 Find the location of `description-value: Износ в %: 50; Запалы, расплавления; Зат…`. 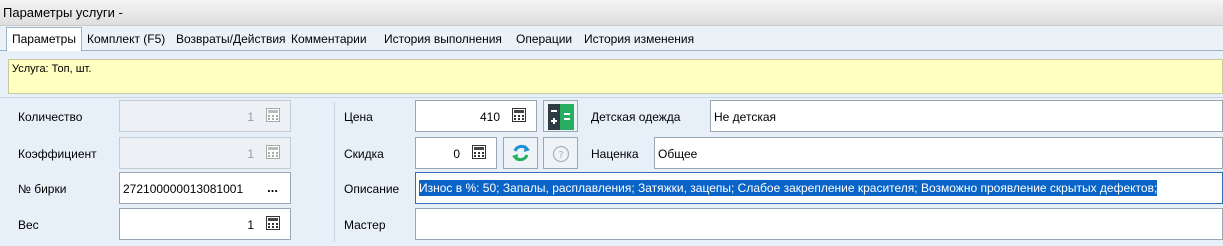

description-value: Износ в %: 50; Запалы, расплавления; Зат… is located at coordinates (788, 188).